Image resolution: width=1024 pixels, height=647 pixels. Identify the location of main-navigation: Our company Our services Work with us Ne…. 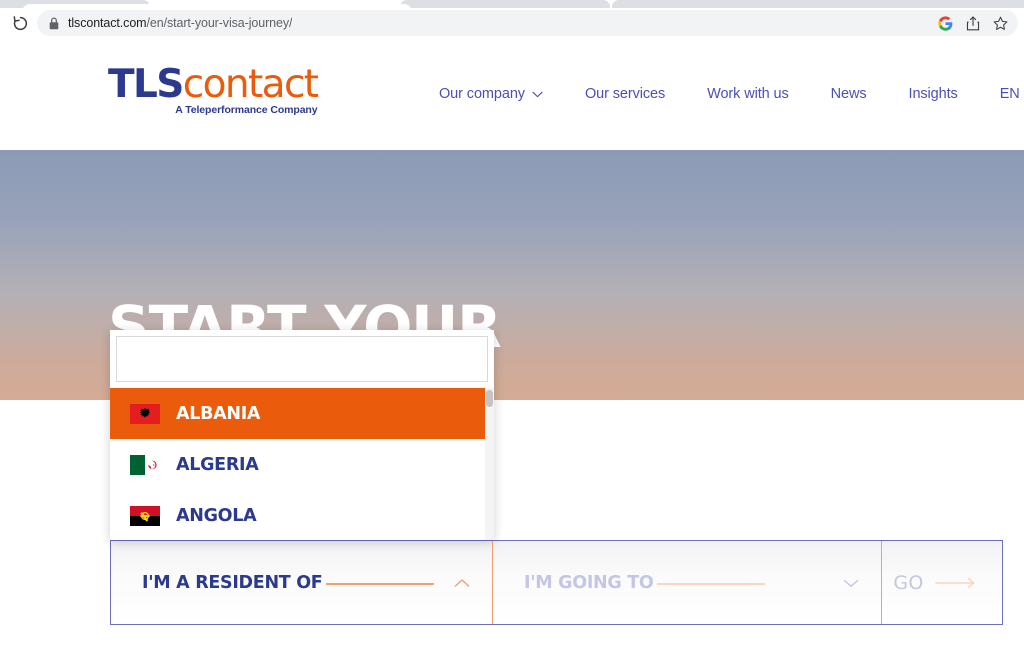
(721, 94).